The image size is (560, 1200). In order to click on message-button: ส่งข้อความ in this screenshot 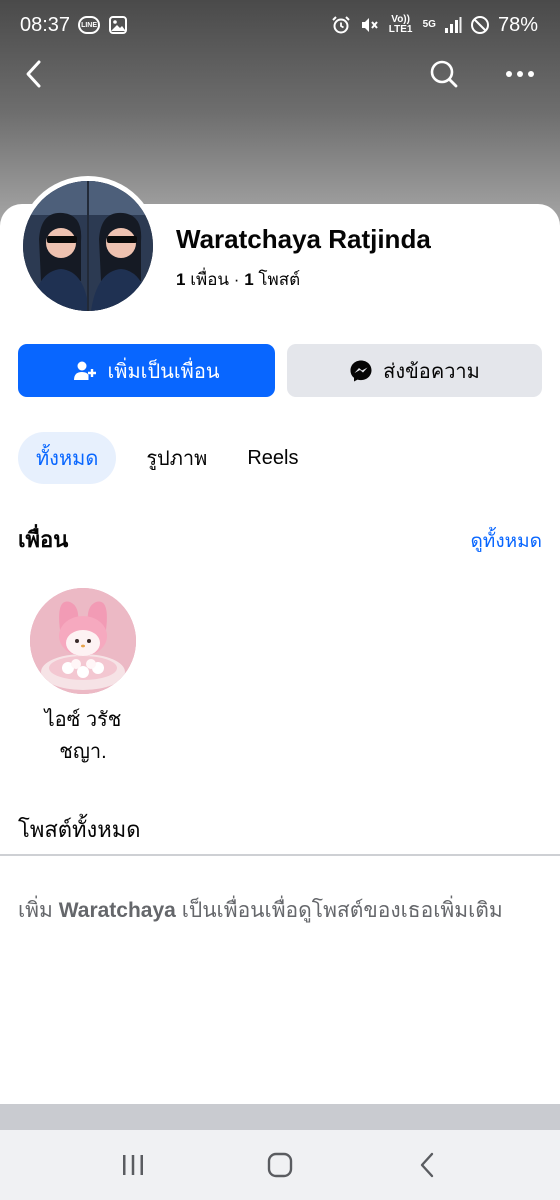, I will do `click(414, 370)`.